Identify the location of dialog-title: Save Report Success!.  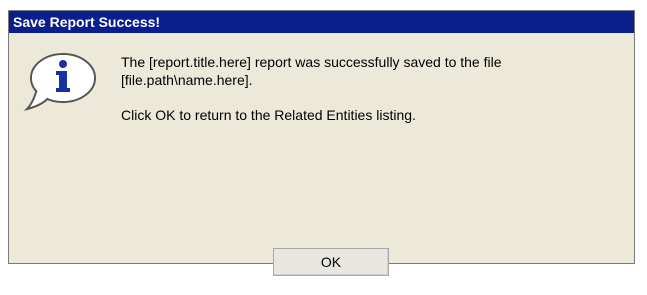
(321, 22).